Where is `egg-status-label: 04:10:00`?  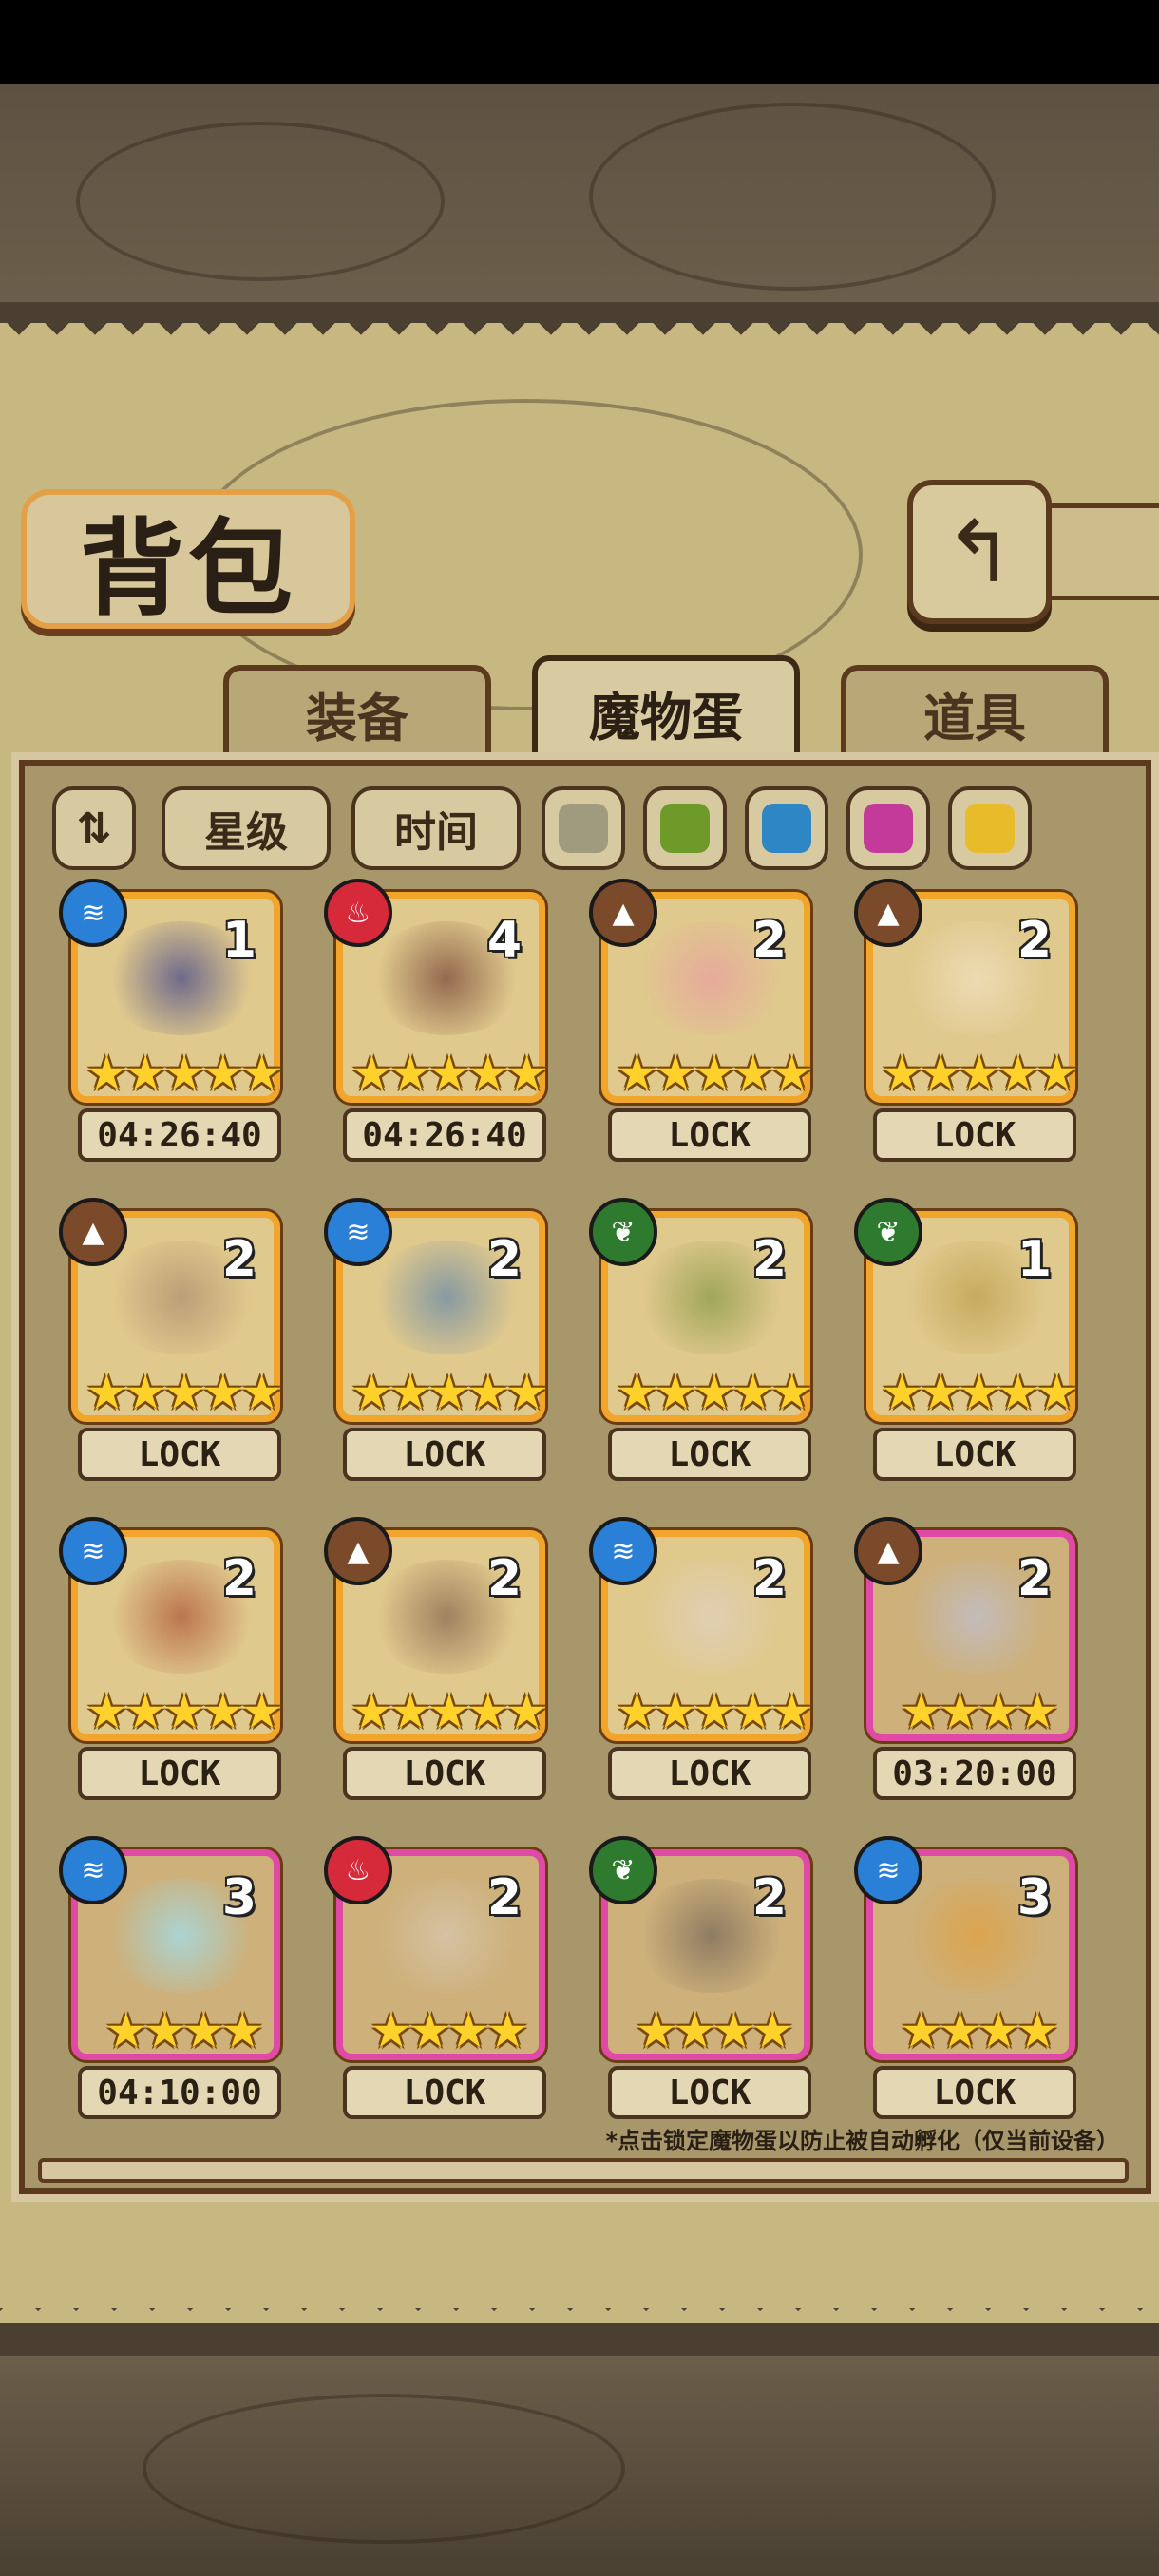 egg-status-label: 04:10:00 is located at coordinates (179, 2092).